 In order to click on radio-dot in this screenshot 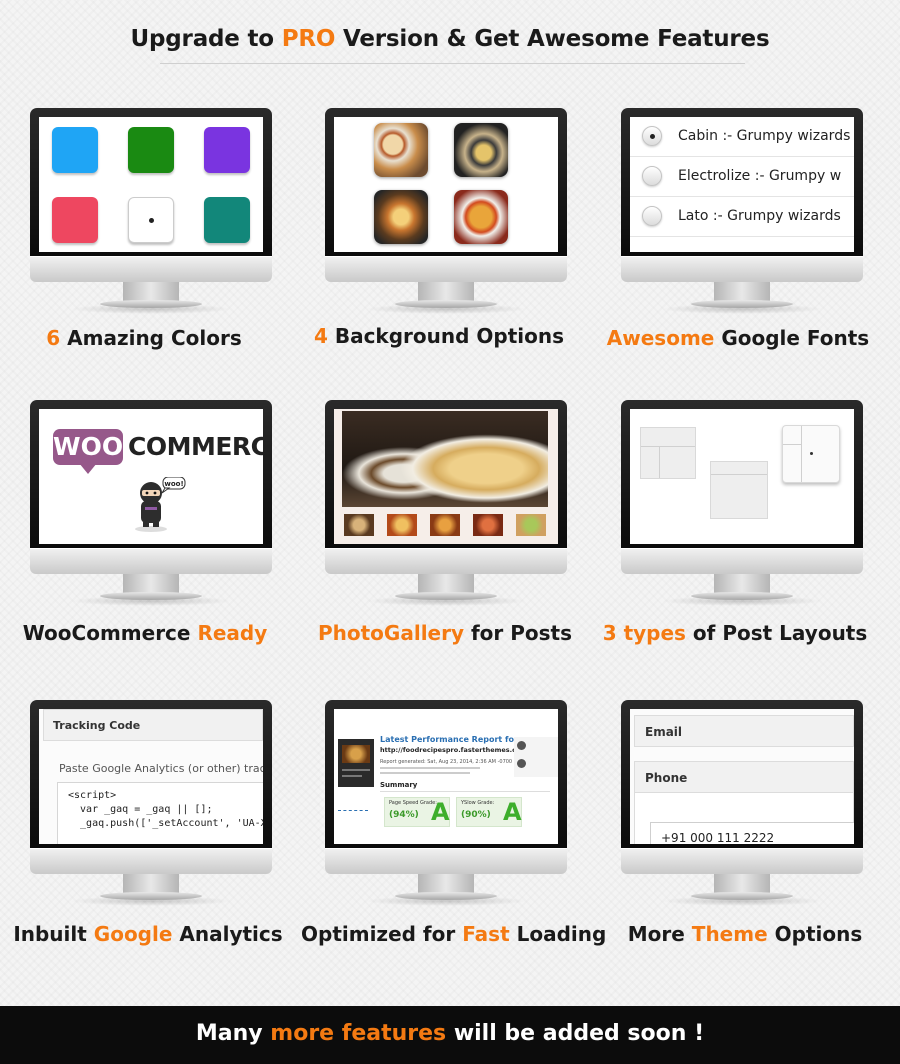, I will do `click(652, 136)`.